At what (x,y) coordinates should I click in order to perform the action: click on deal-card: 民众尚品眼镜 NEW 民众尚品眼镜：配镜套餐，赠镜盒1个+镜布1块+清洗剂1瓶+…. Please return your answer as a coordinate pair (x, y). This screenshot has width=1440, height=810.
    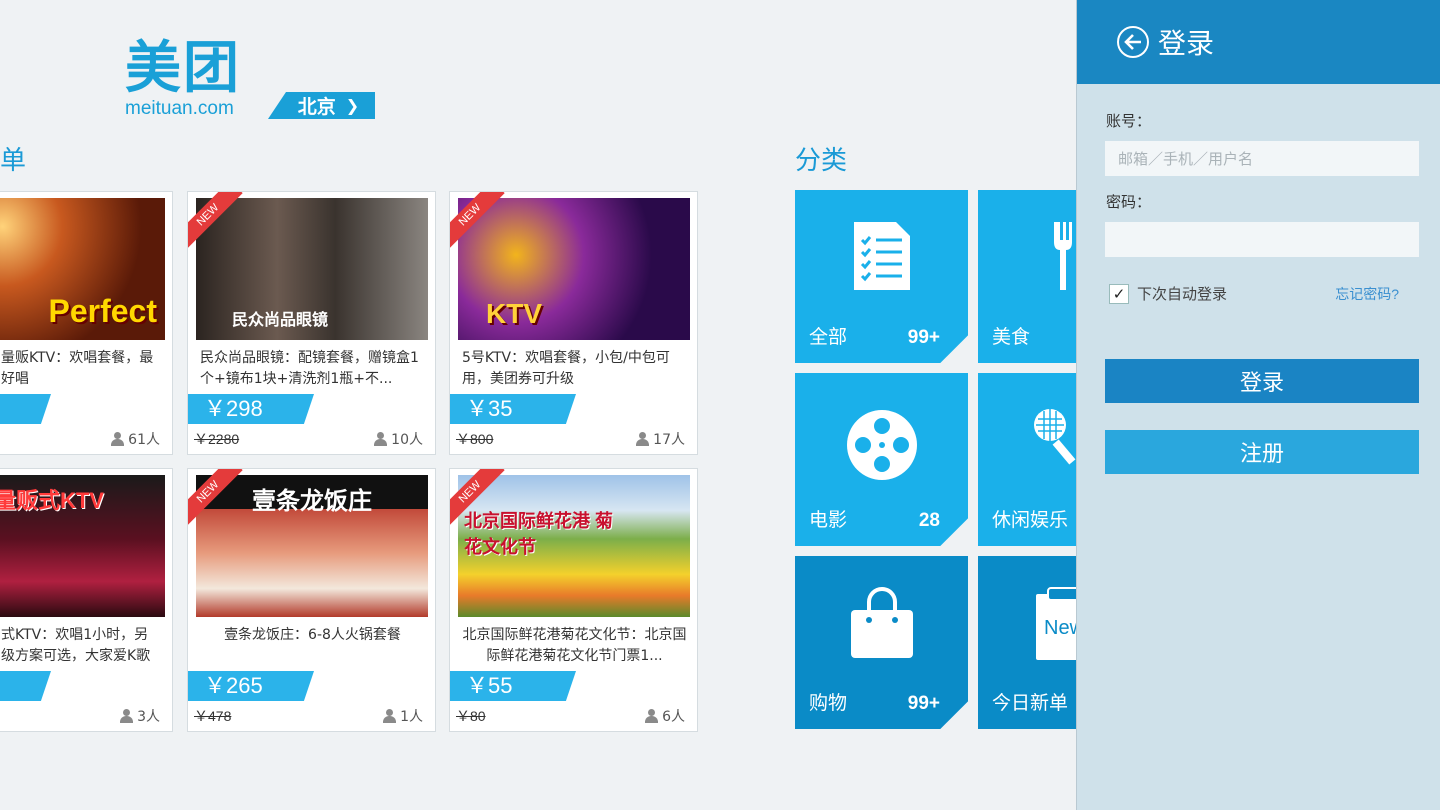
    Looking at the image, I should click on (311, 323).